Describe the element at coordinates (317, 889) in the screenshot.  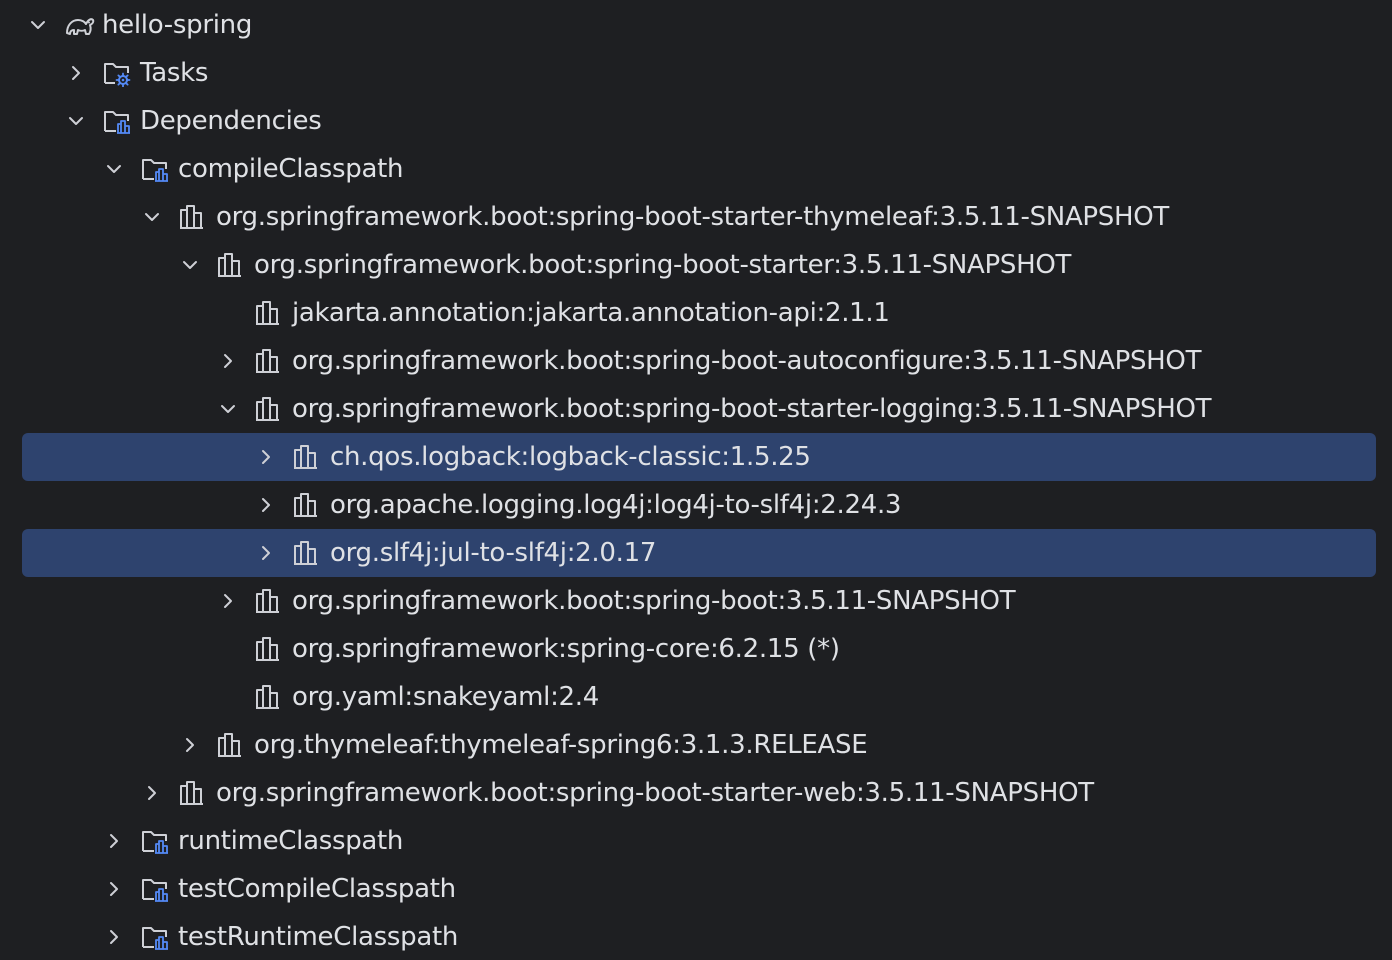
I see `tree-row-label: testCompileClasspath` at that location.